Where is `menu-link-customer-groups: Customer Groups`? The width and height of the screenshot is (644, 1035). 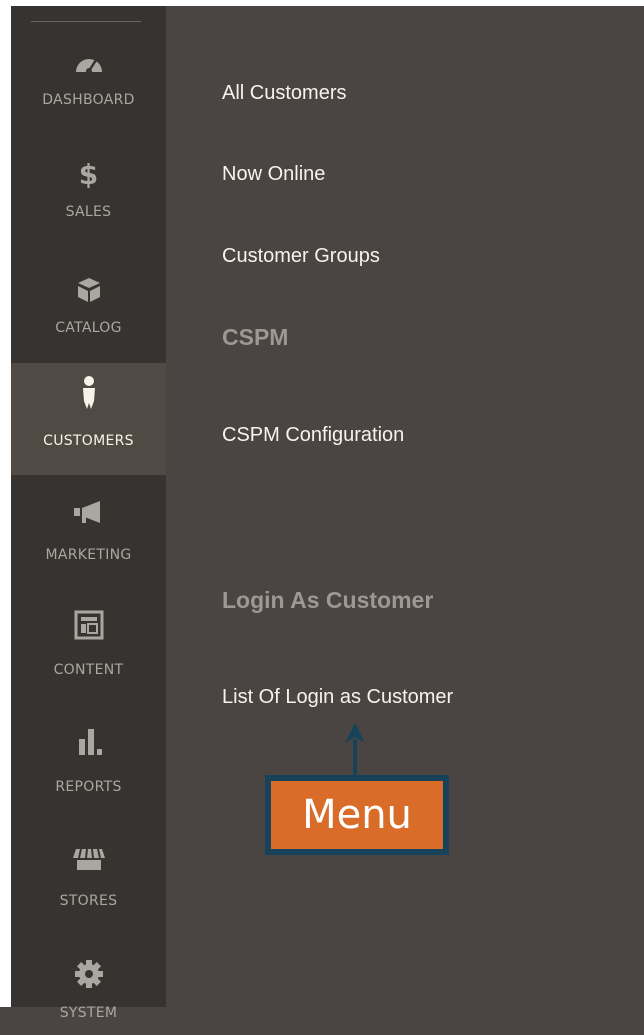 menu-link-customer-groups: Customer Groups is located at coordinates (301, 256).